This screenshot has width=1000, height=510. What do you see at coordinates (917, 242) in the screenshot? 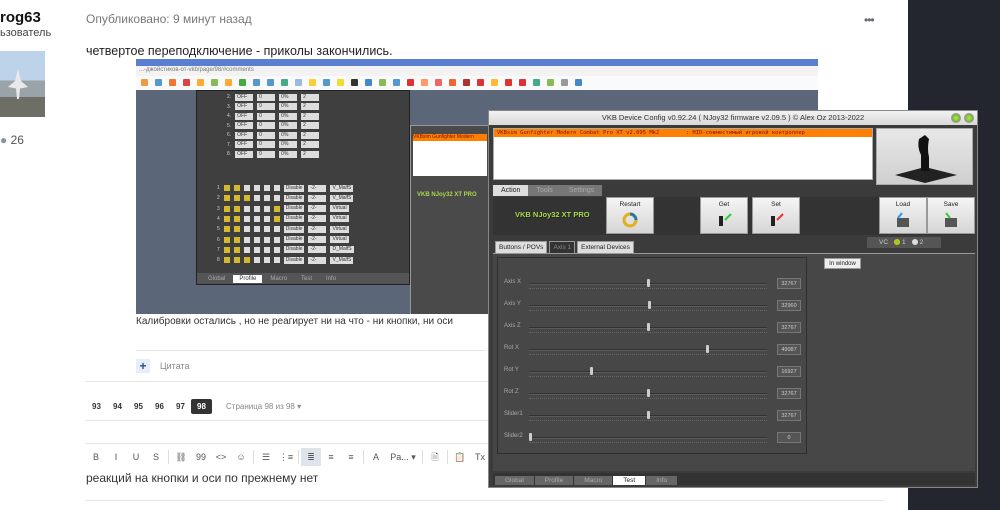
I see `vc-option-2: 2` at bounding box center [917, 242].